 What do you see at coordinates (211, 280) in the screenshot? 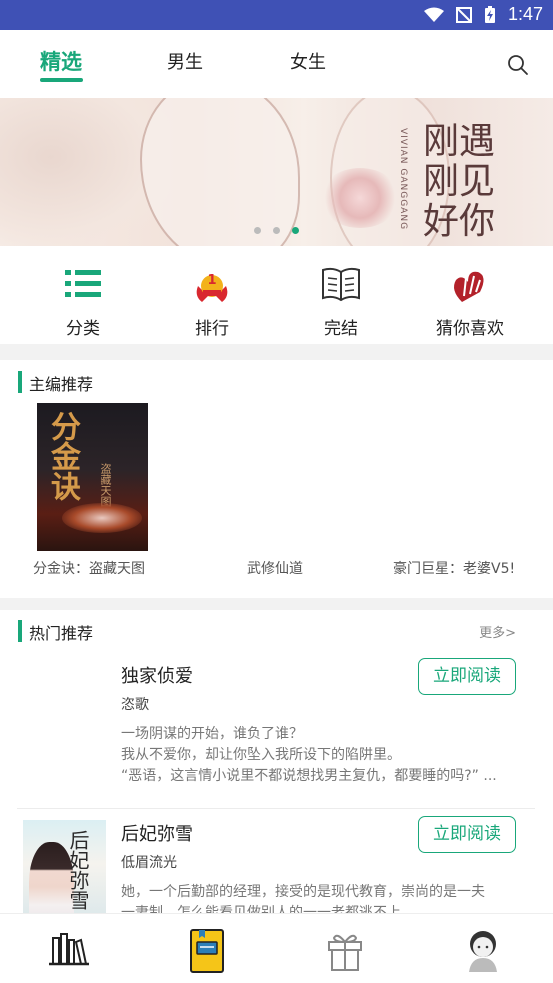
I see `svg-text: 1` at bounding box center [211, 280].